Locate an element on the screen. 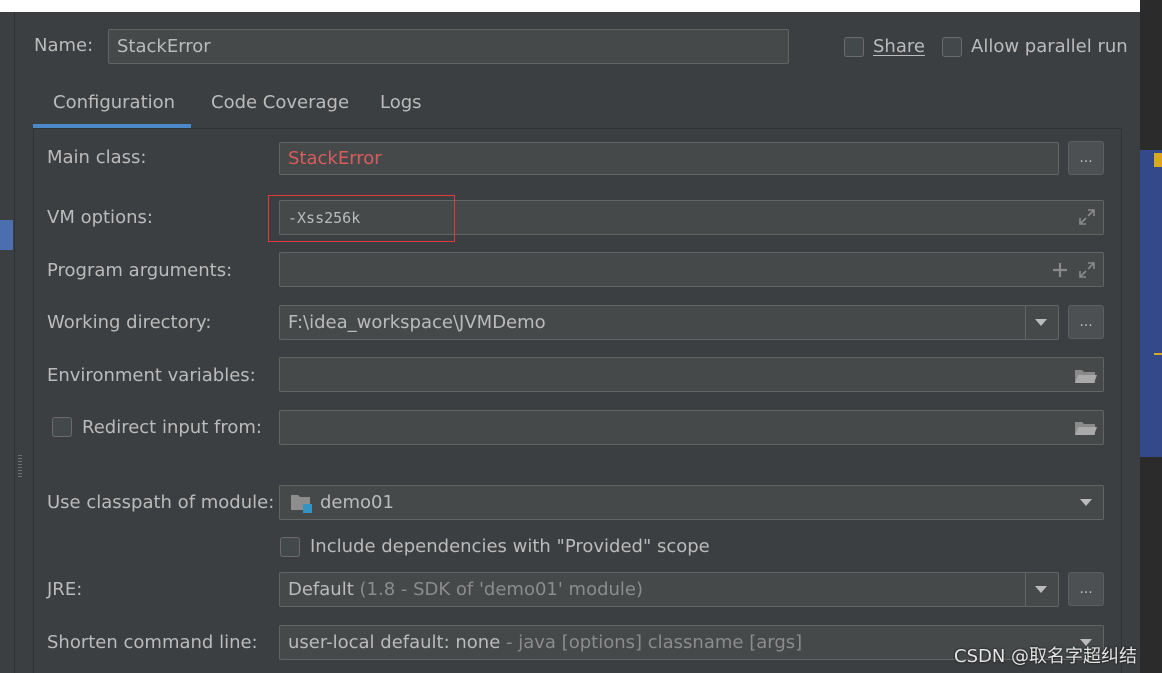 This screenshot has height=673, width=1162. program-arguments-label: Program arguments: is located at coordinates (140, 270).